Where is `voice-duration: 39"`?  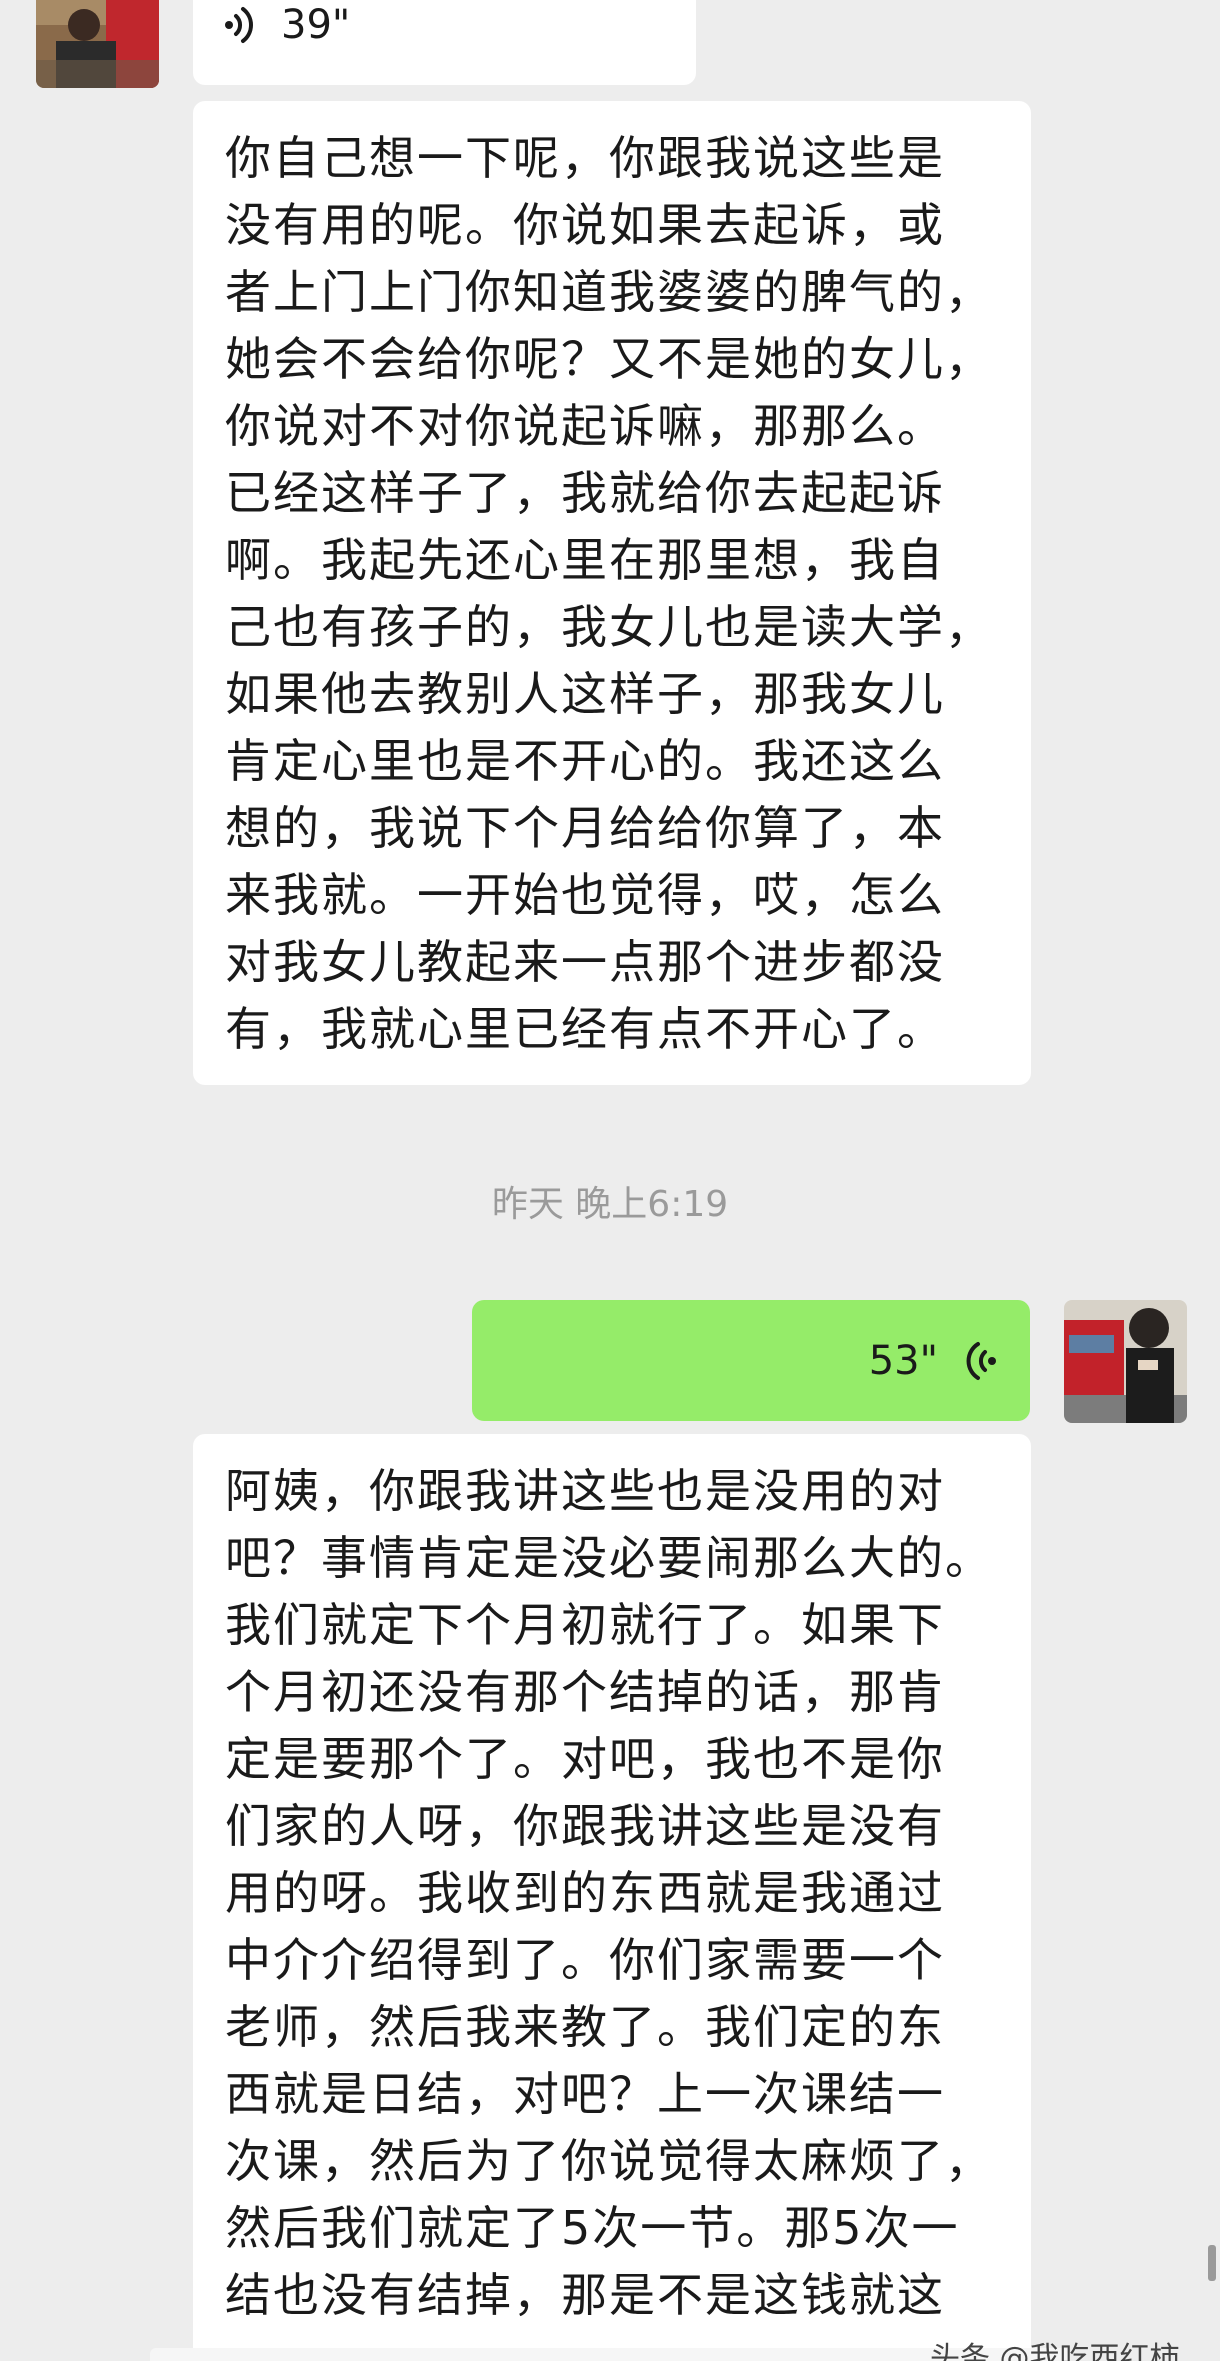 voice-duration: 39" is located at coordinates (316, 25).